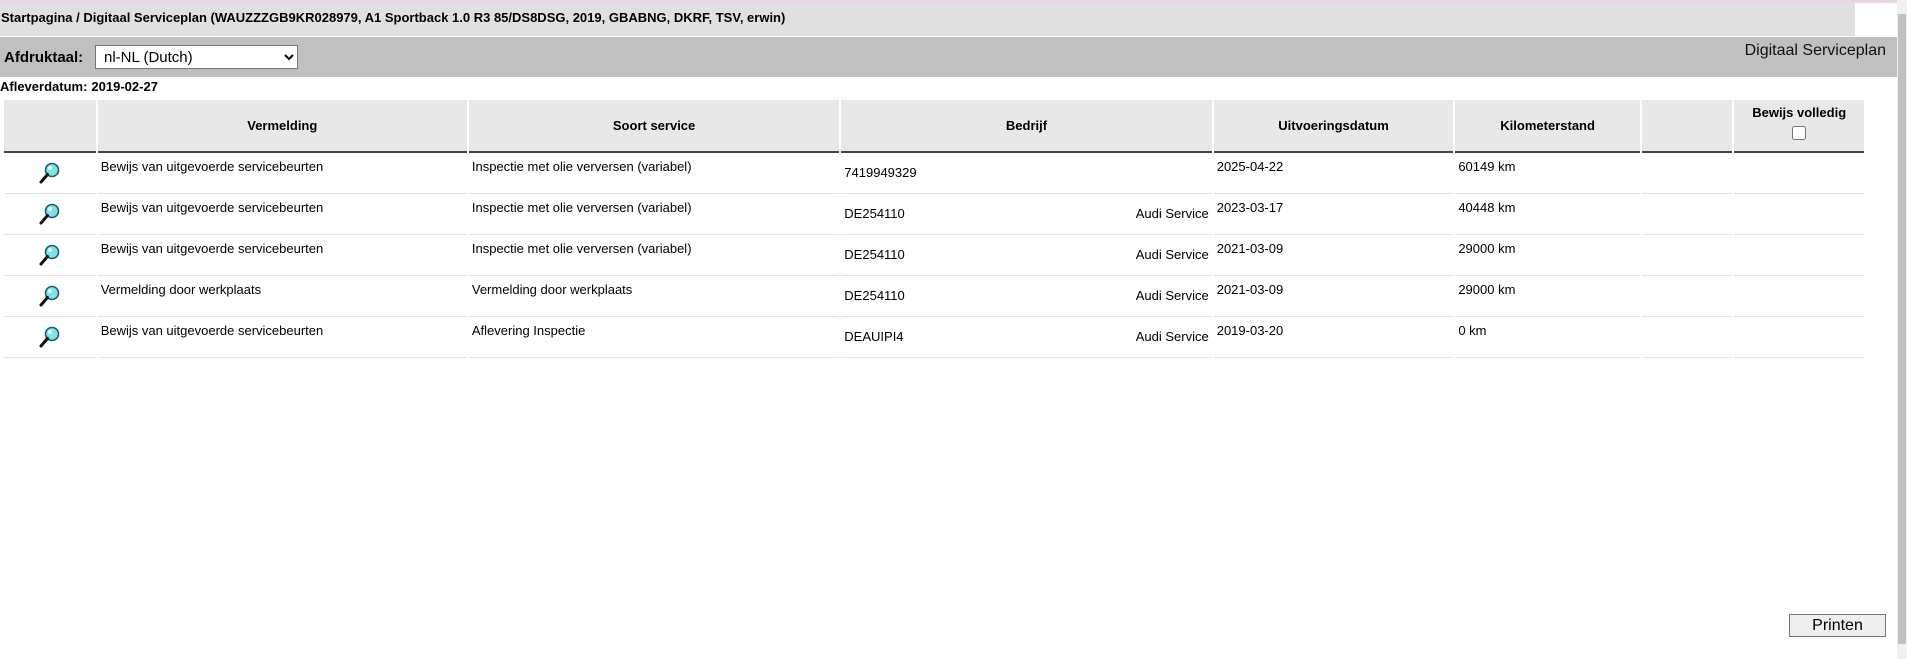  I want to click on cell-uitvoeringsdatum: 2019-03-20, so click(1333, 337).